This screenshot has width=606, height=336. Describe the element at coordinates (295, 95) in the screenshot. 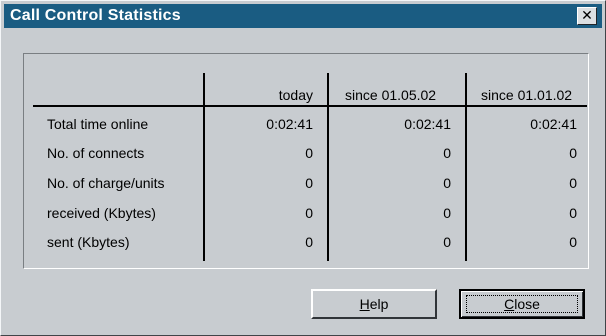

I see `column-header-today: today` at that location.